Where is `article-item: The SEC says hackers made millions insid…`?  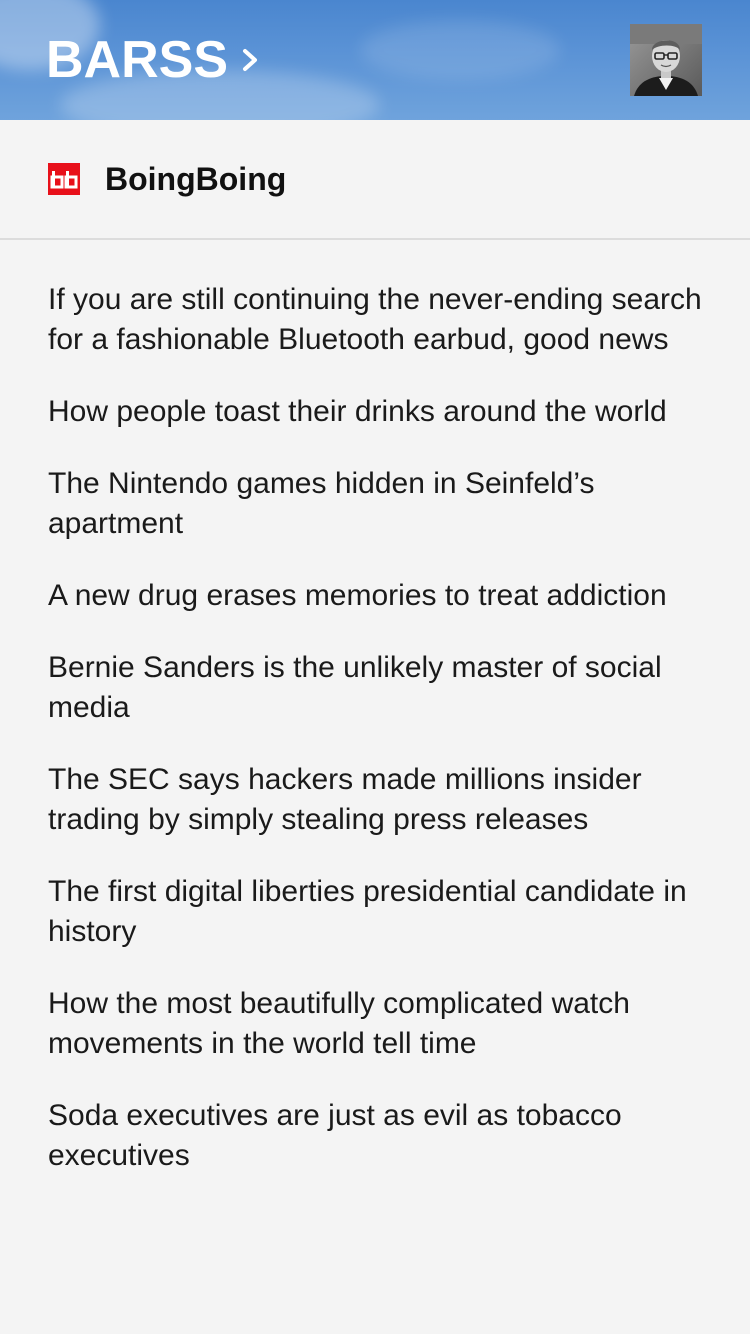
article-item: The SEC says hackers made millions insid… is located at coordinates (378, 800).